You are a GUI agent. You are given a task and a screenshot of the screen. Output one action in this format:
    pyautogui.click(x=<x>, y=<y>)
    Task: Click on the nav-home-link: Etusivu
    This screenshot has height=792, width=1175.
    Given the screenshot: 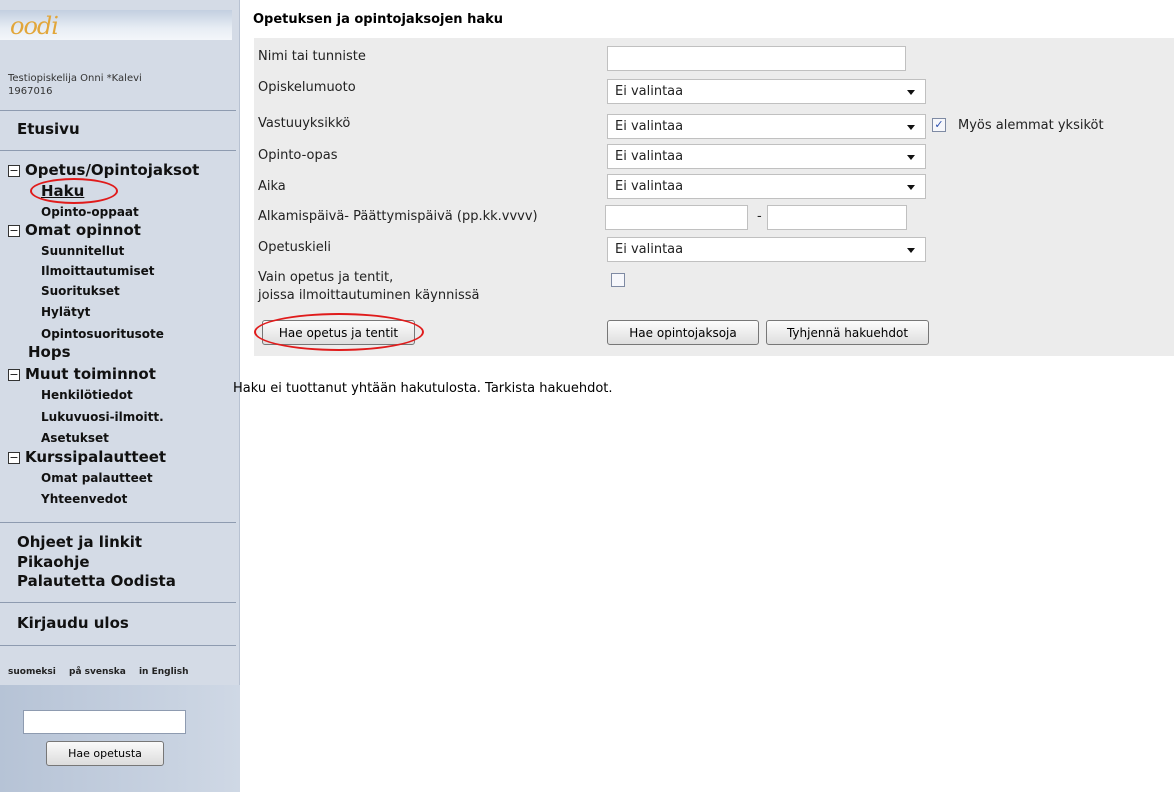 What is the action you would take?
    pyautogui.click(x=48, y=129)
    